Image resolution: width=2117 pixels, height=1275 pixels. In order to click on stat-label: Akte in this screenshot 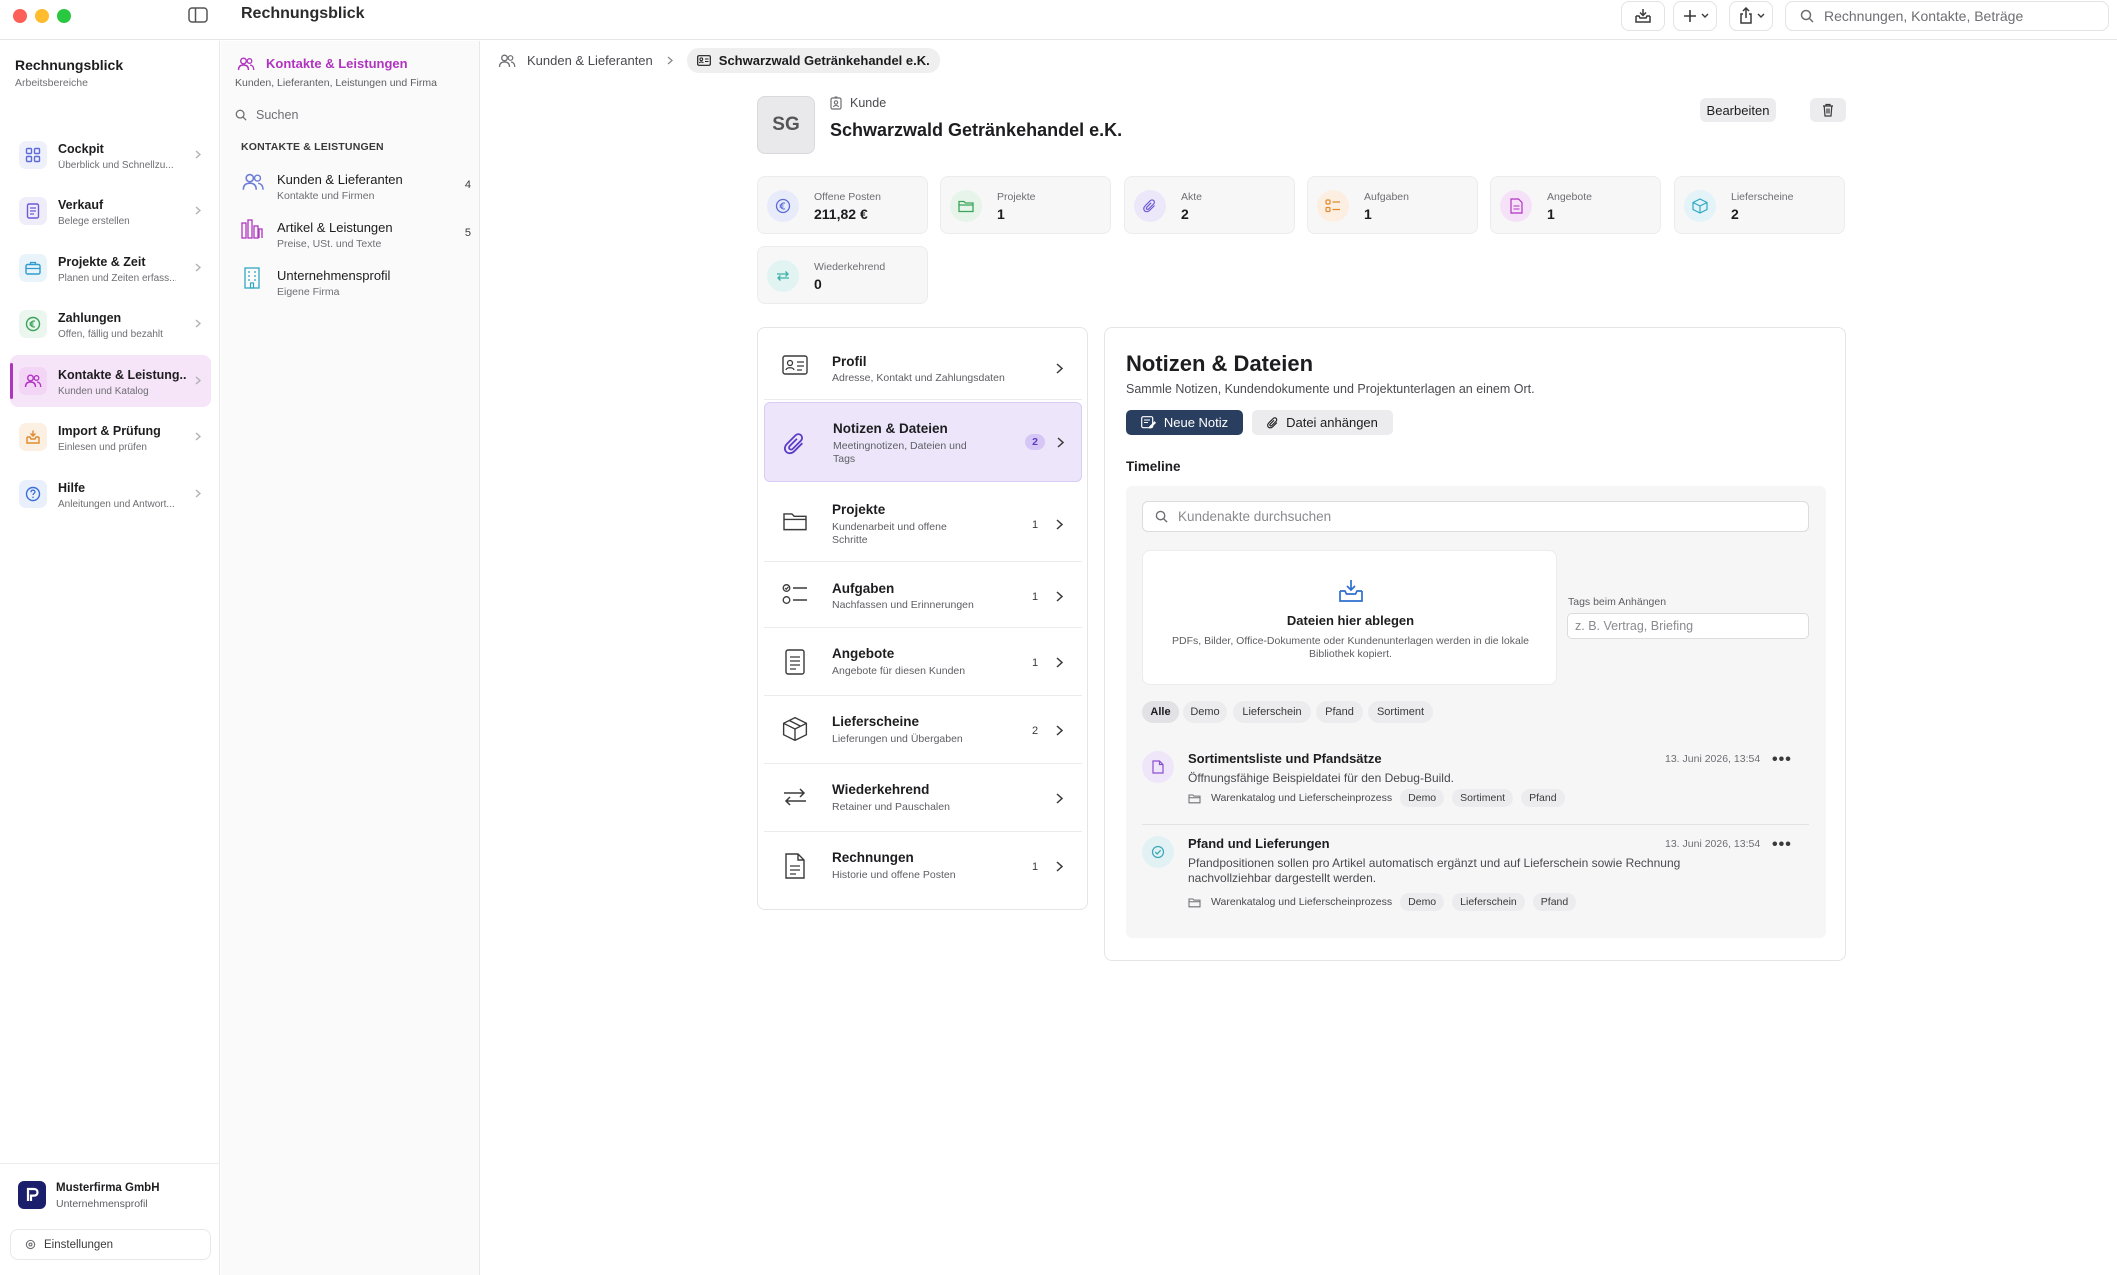, I will do `click(1192, 197)`.